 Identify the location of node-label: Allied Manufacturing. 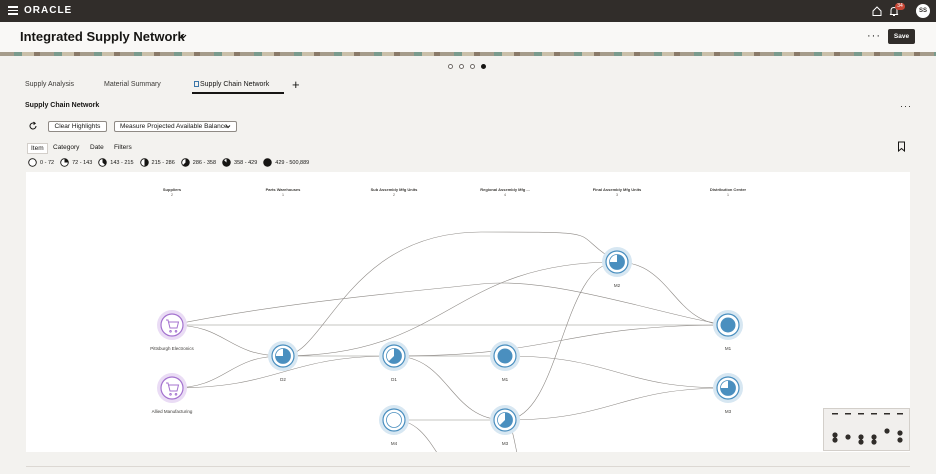
(172, 411).